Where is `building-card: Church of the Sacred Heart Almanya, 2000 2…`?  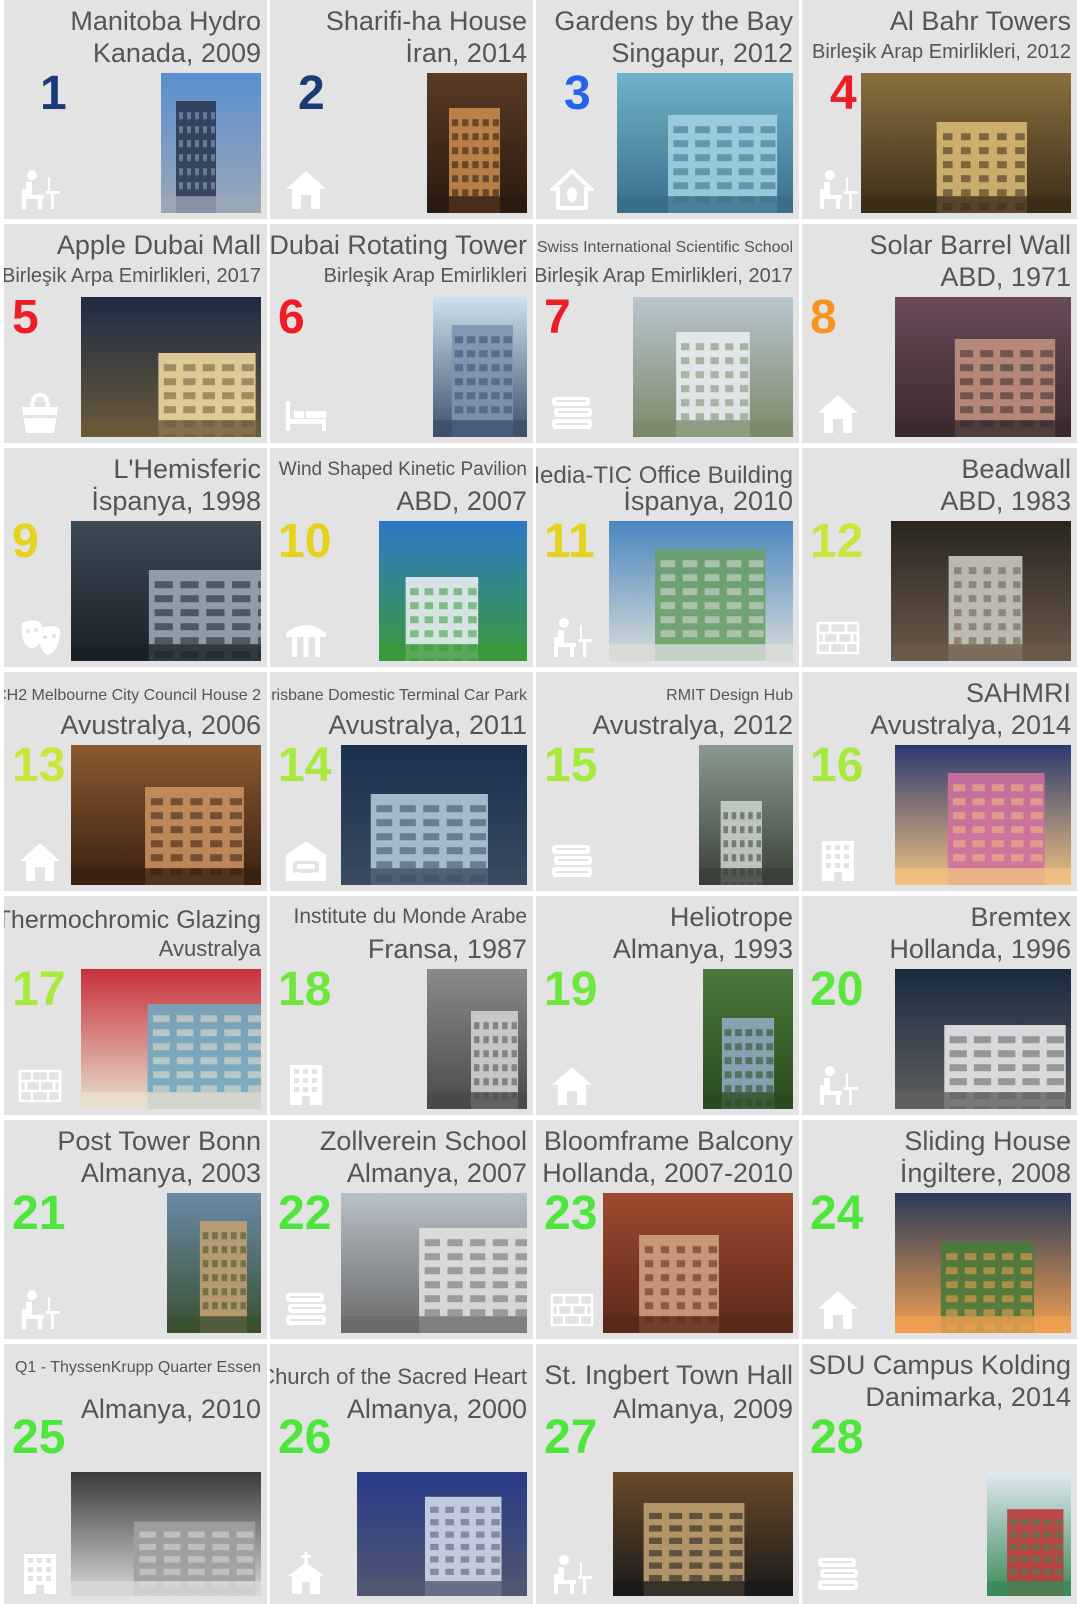 building-card: Church of the Sacred Heart Almanya, 2000 2… is located at coordinates (401, 1474).